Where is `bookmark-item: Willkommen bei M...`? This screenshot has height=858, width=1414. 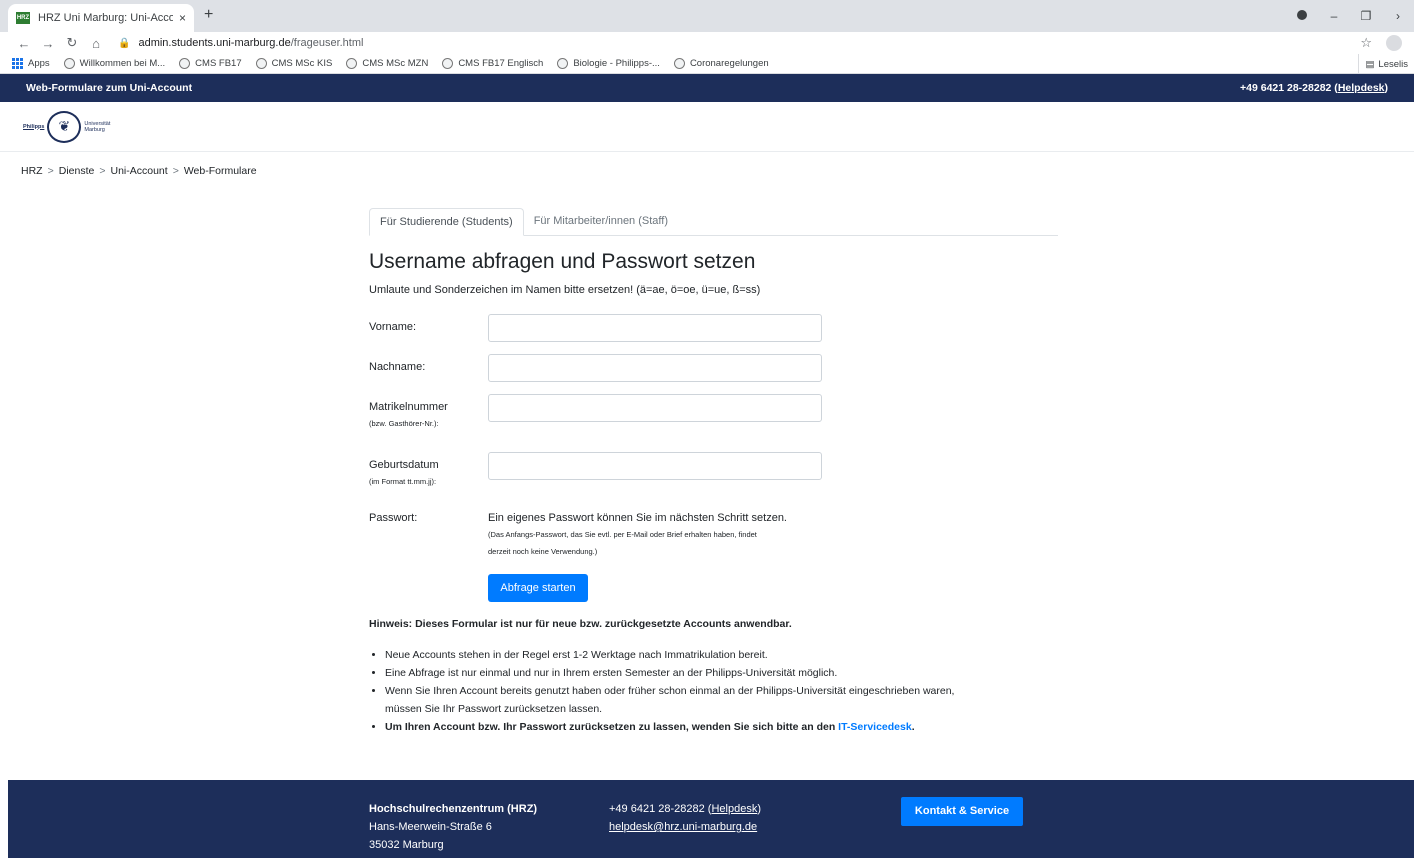
bookmark-item: Willkommen bei M... is located at coordinates (114, 63).